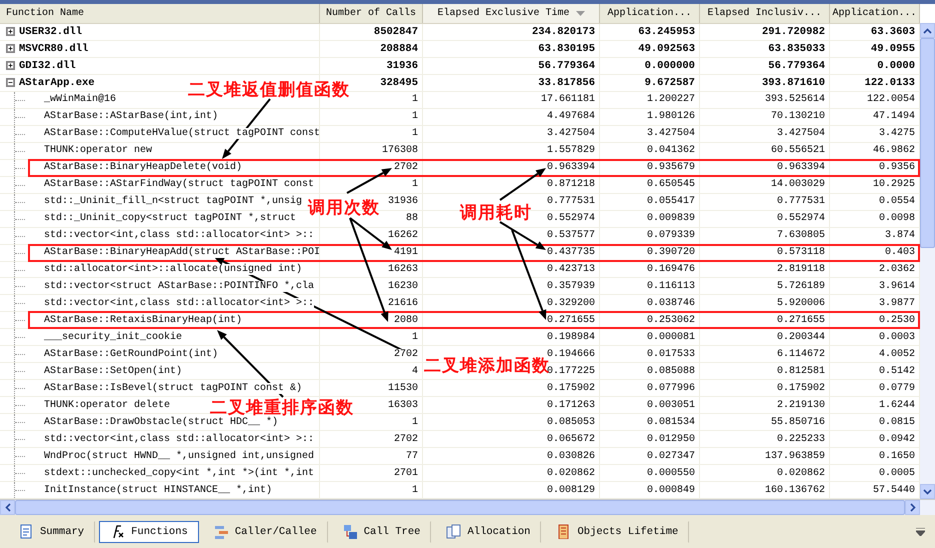 The height and width of the screenshot is (548, 935). I want to click on function-name: std::_Uninit_copy<struct tagPOINT *,struct, so click(170, 218).